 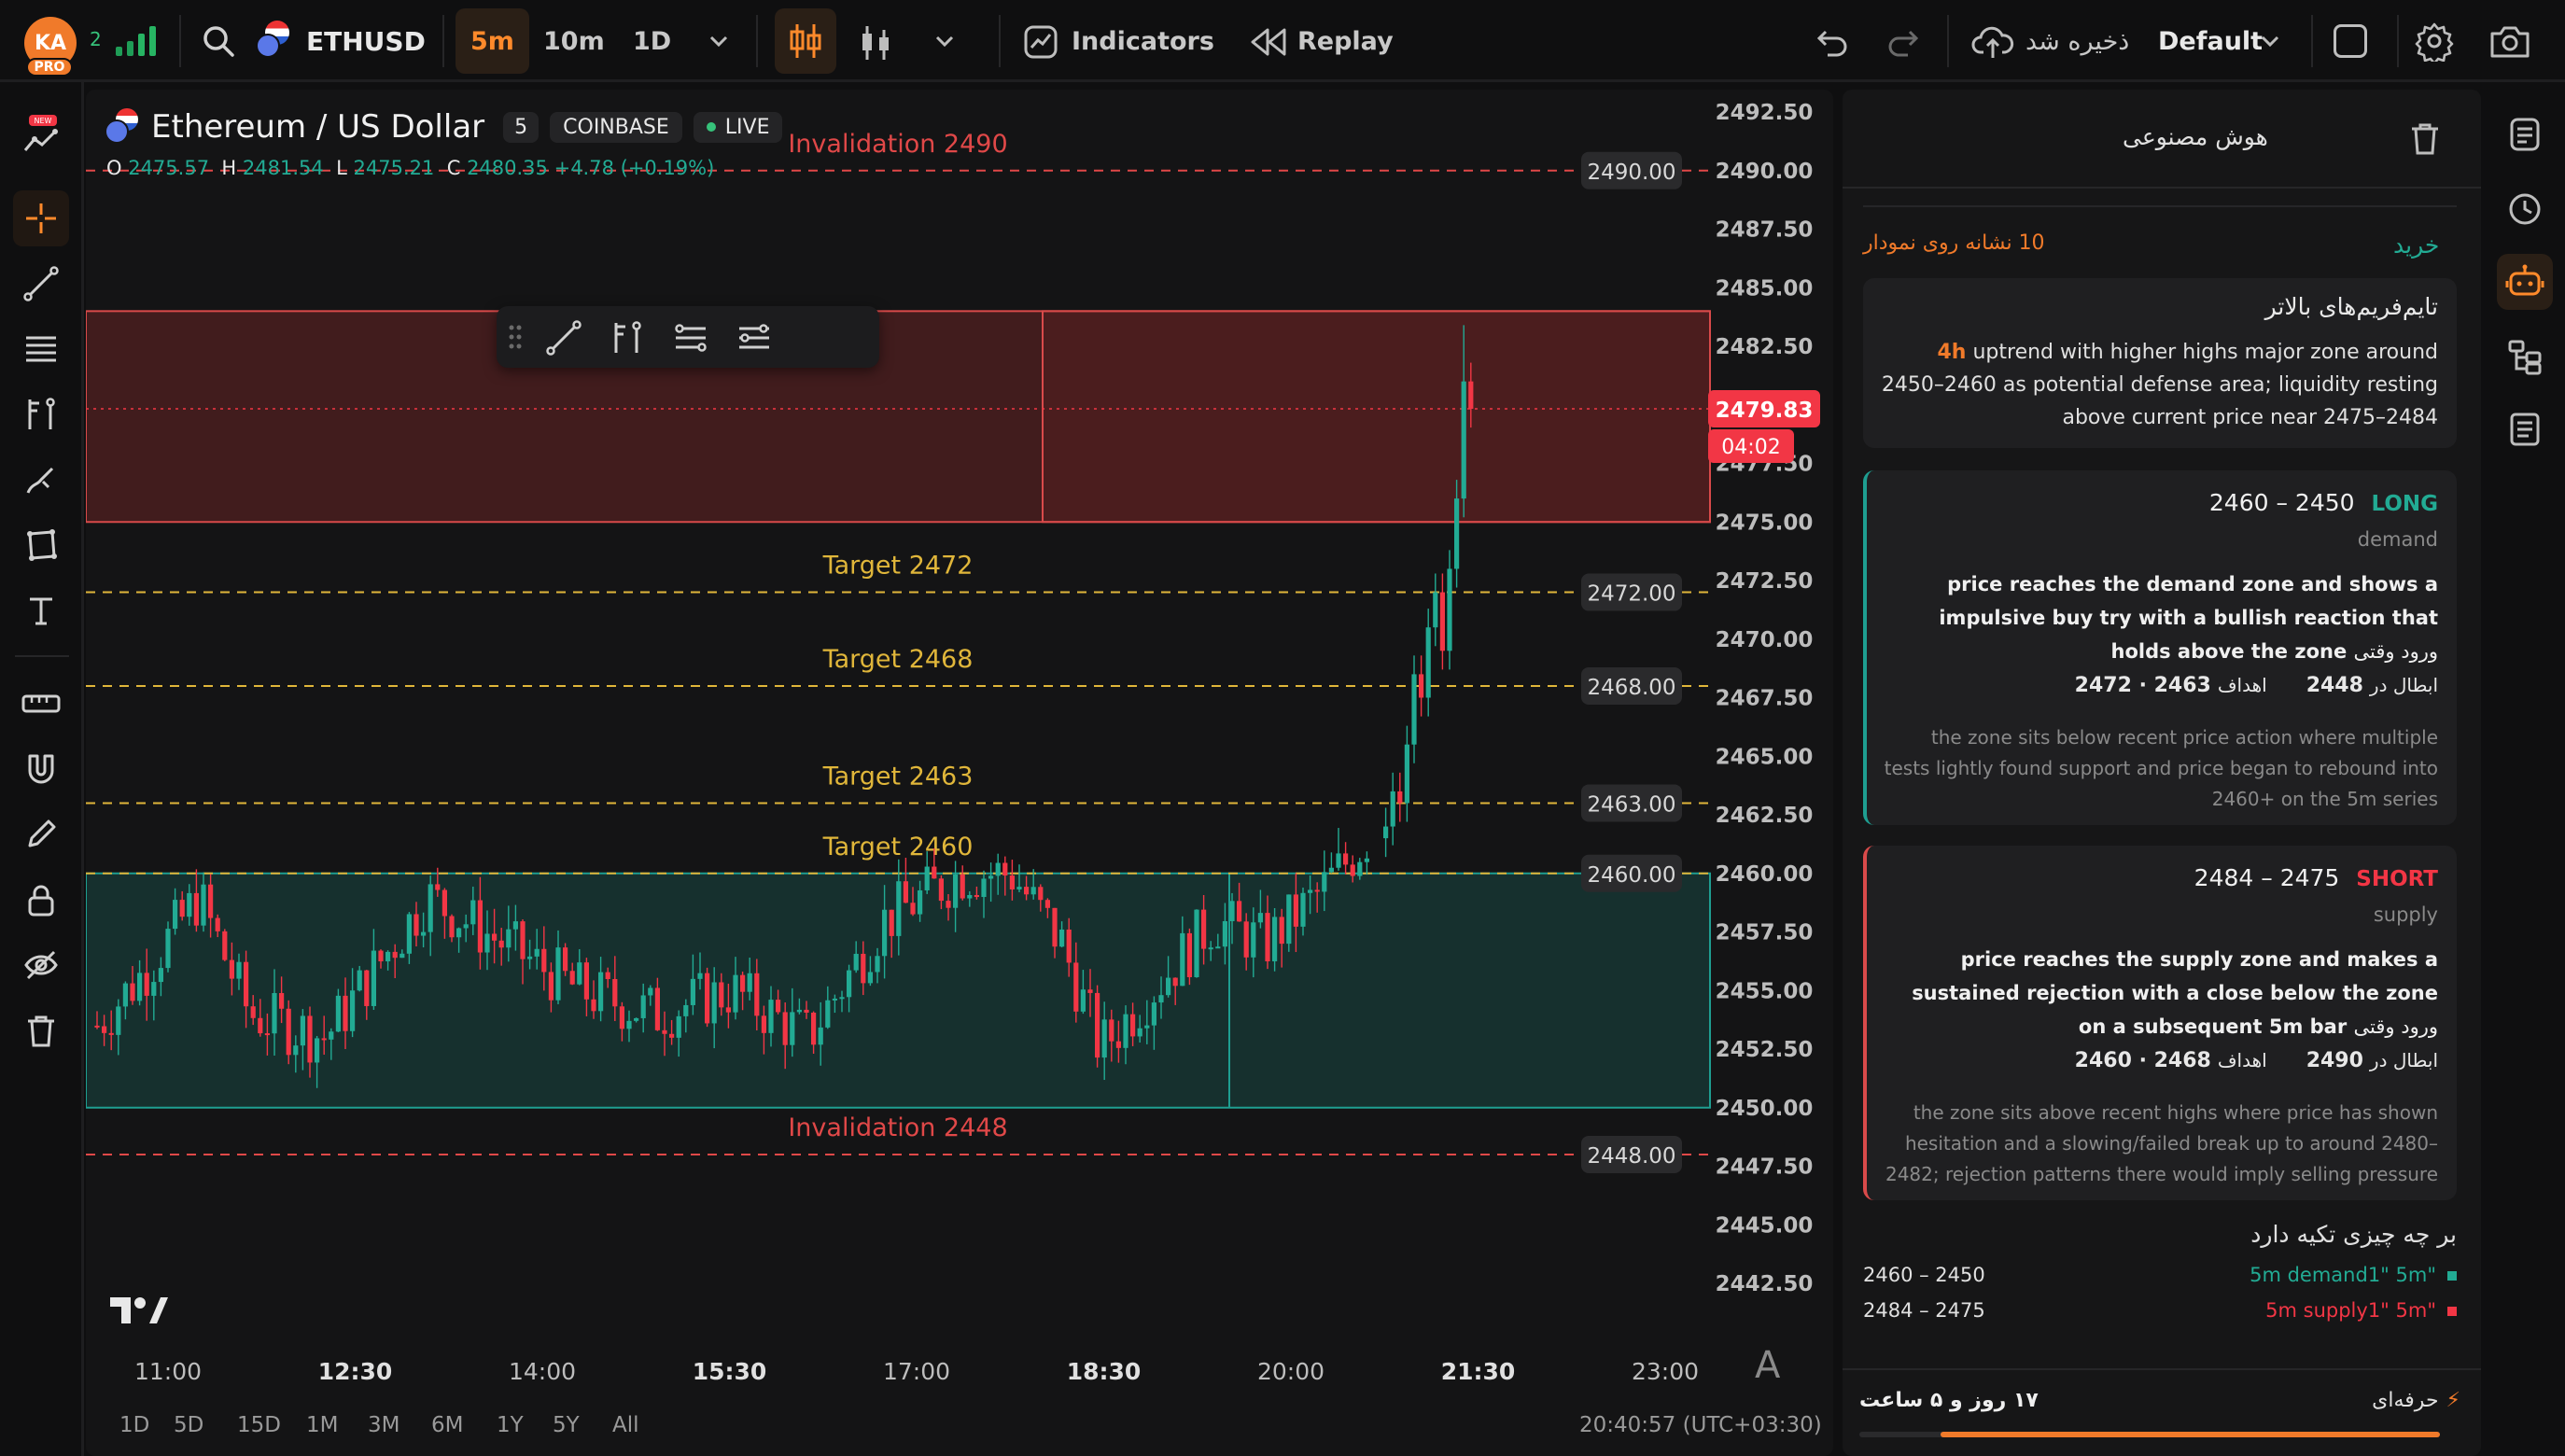 I want to click on watchlist-icon, so click(x=2525, y=134).